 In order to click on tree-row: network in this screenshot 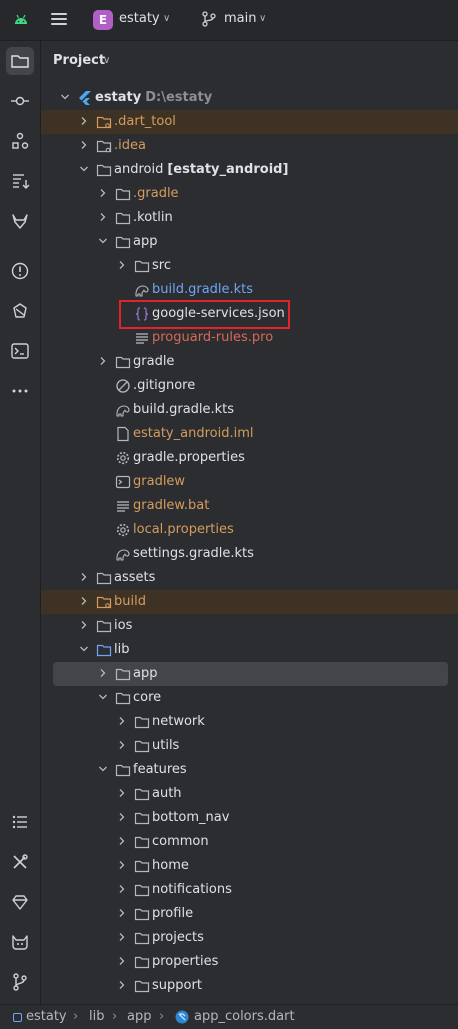, I will do `click(249, 722)`.